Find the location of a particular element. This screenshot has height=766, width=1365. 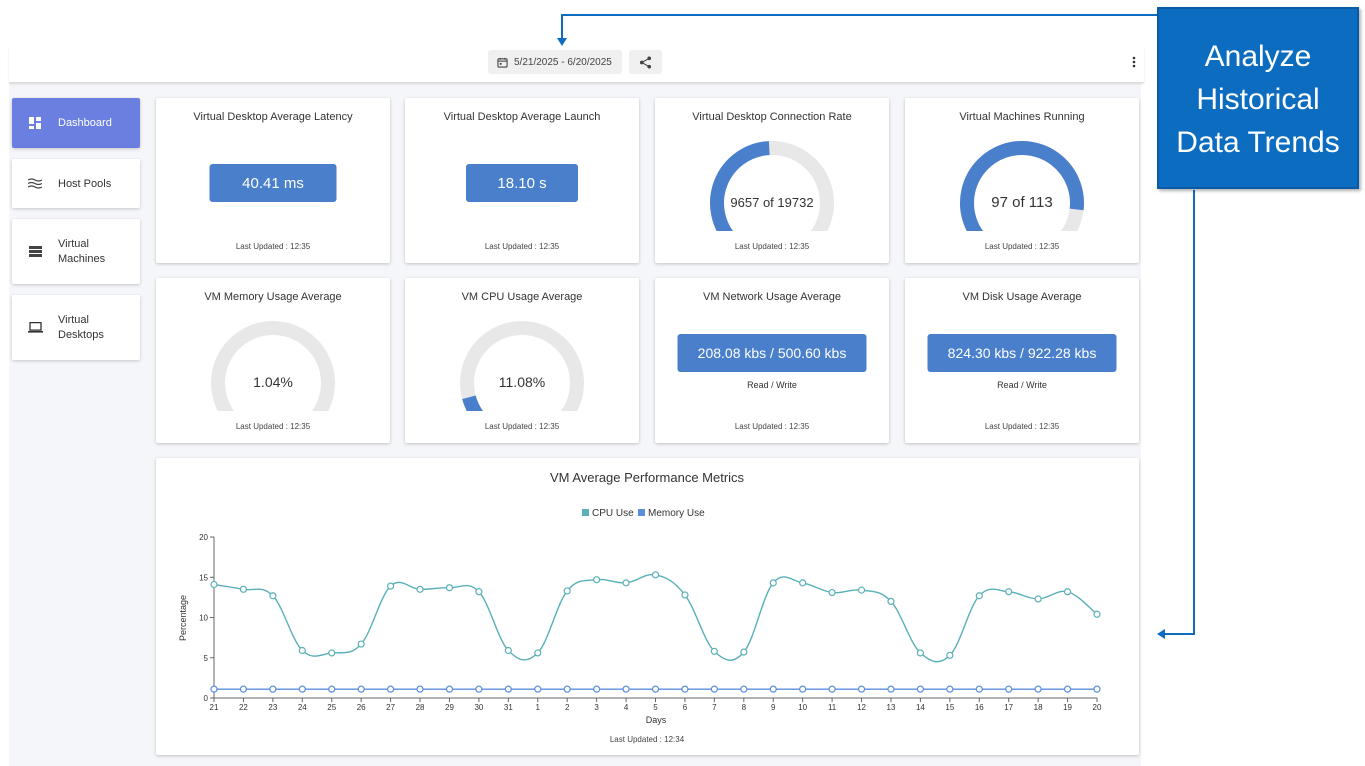

callout-line: Historical is located at coordinates (1258, 99).